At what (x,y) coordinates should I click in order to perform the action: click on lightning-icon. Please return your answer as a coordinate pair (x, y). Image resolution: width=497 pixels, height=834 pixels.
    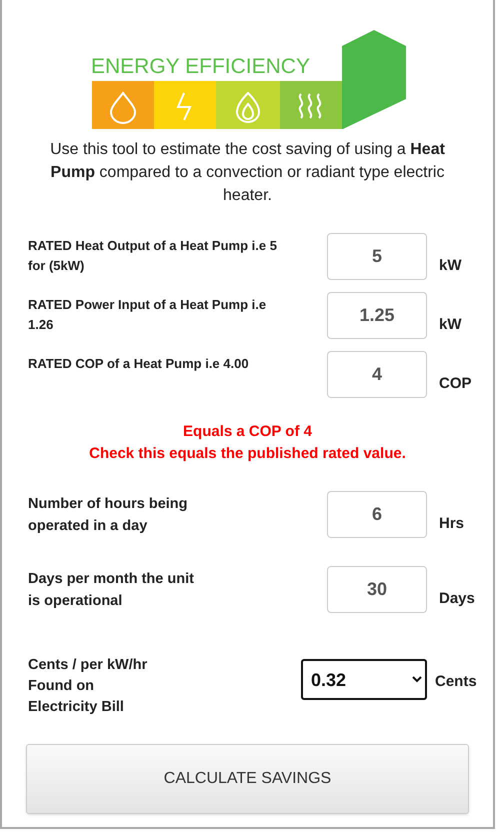
    Looking at the image, I should click on (184, 106).